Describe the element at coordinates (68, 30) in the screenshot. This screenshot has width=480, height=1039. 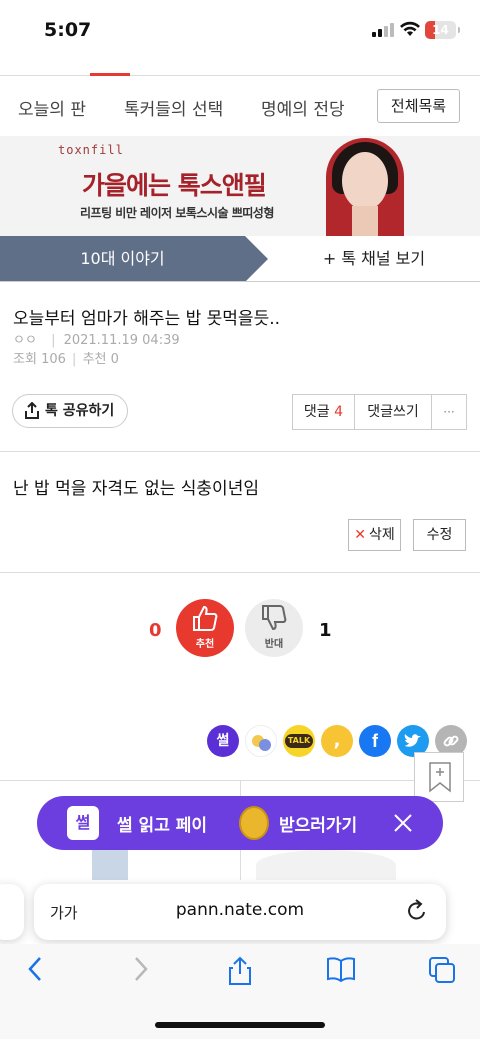
I see `status-time: 5:07` at that location.